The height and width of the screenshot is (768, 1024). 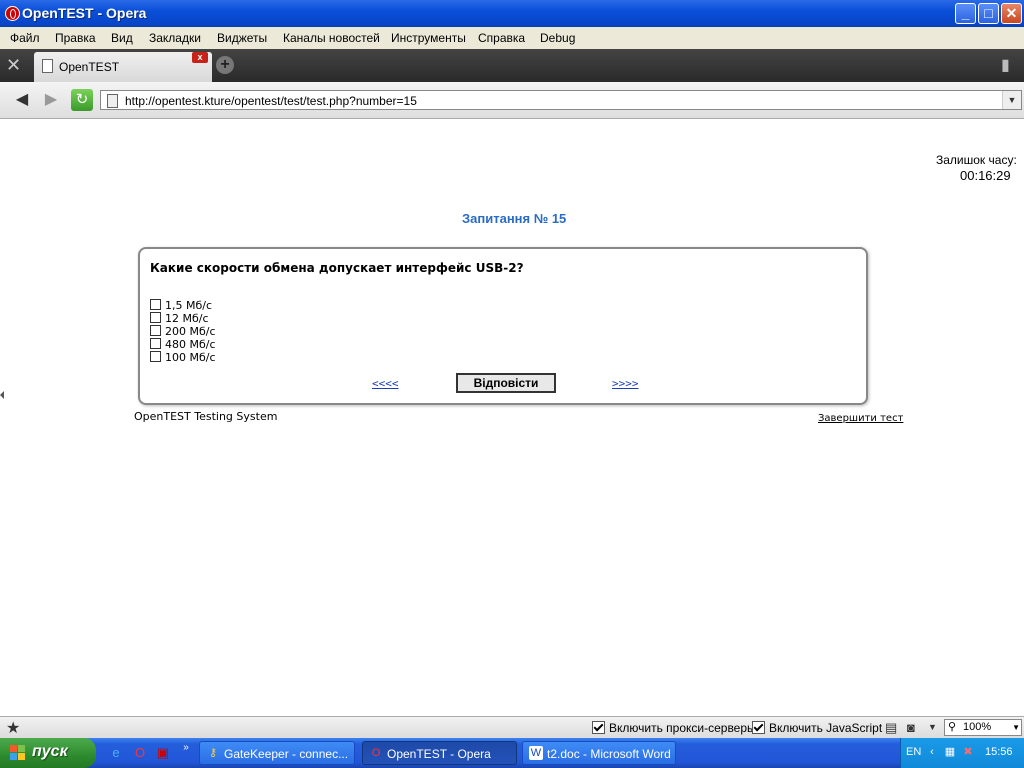 I want to click on close-tab-icon: x, so click(x=200, y=57).